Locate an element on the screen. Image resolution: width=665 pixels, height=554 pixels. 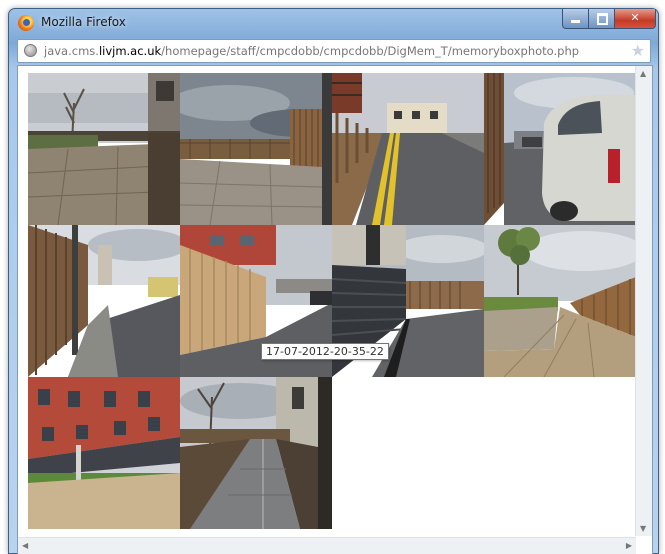
firefox-icon is located at coordinates (26, 23).